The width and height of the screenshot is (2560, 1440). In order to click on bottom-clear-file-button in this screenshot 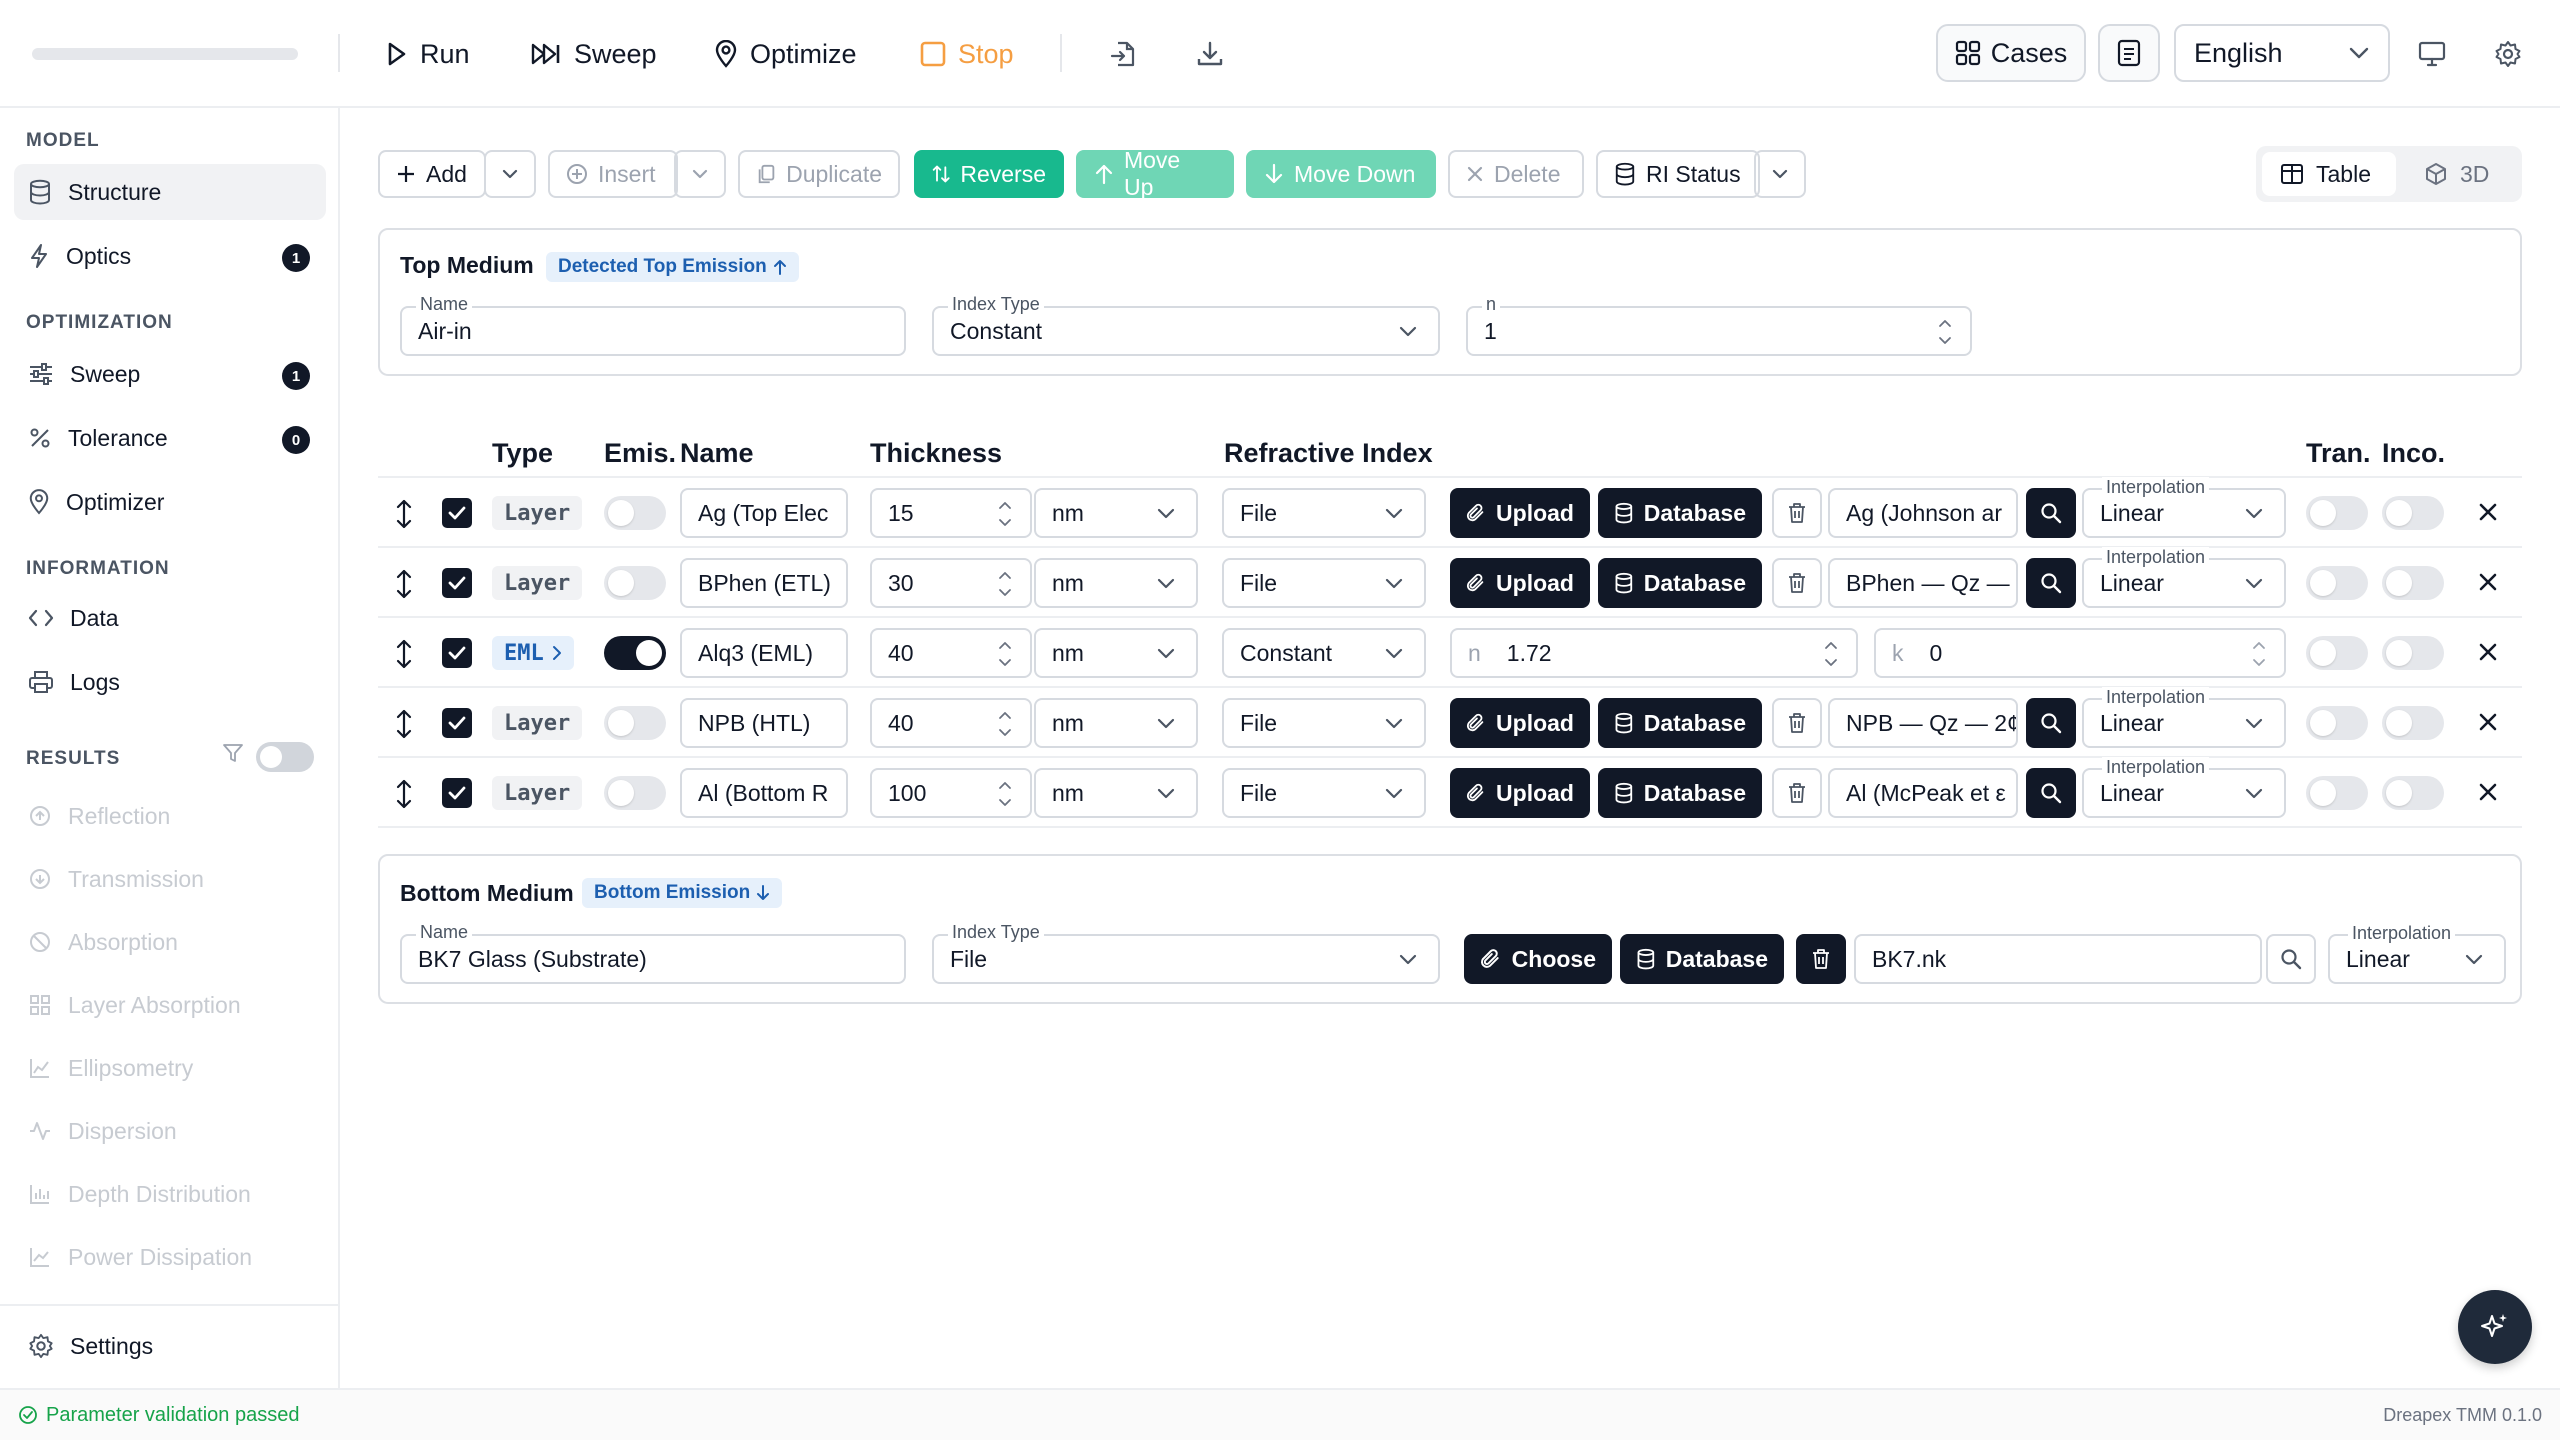, I will do `click(1821, 959)`.